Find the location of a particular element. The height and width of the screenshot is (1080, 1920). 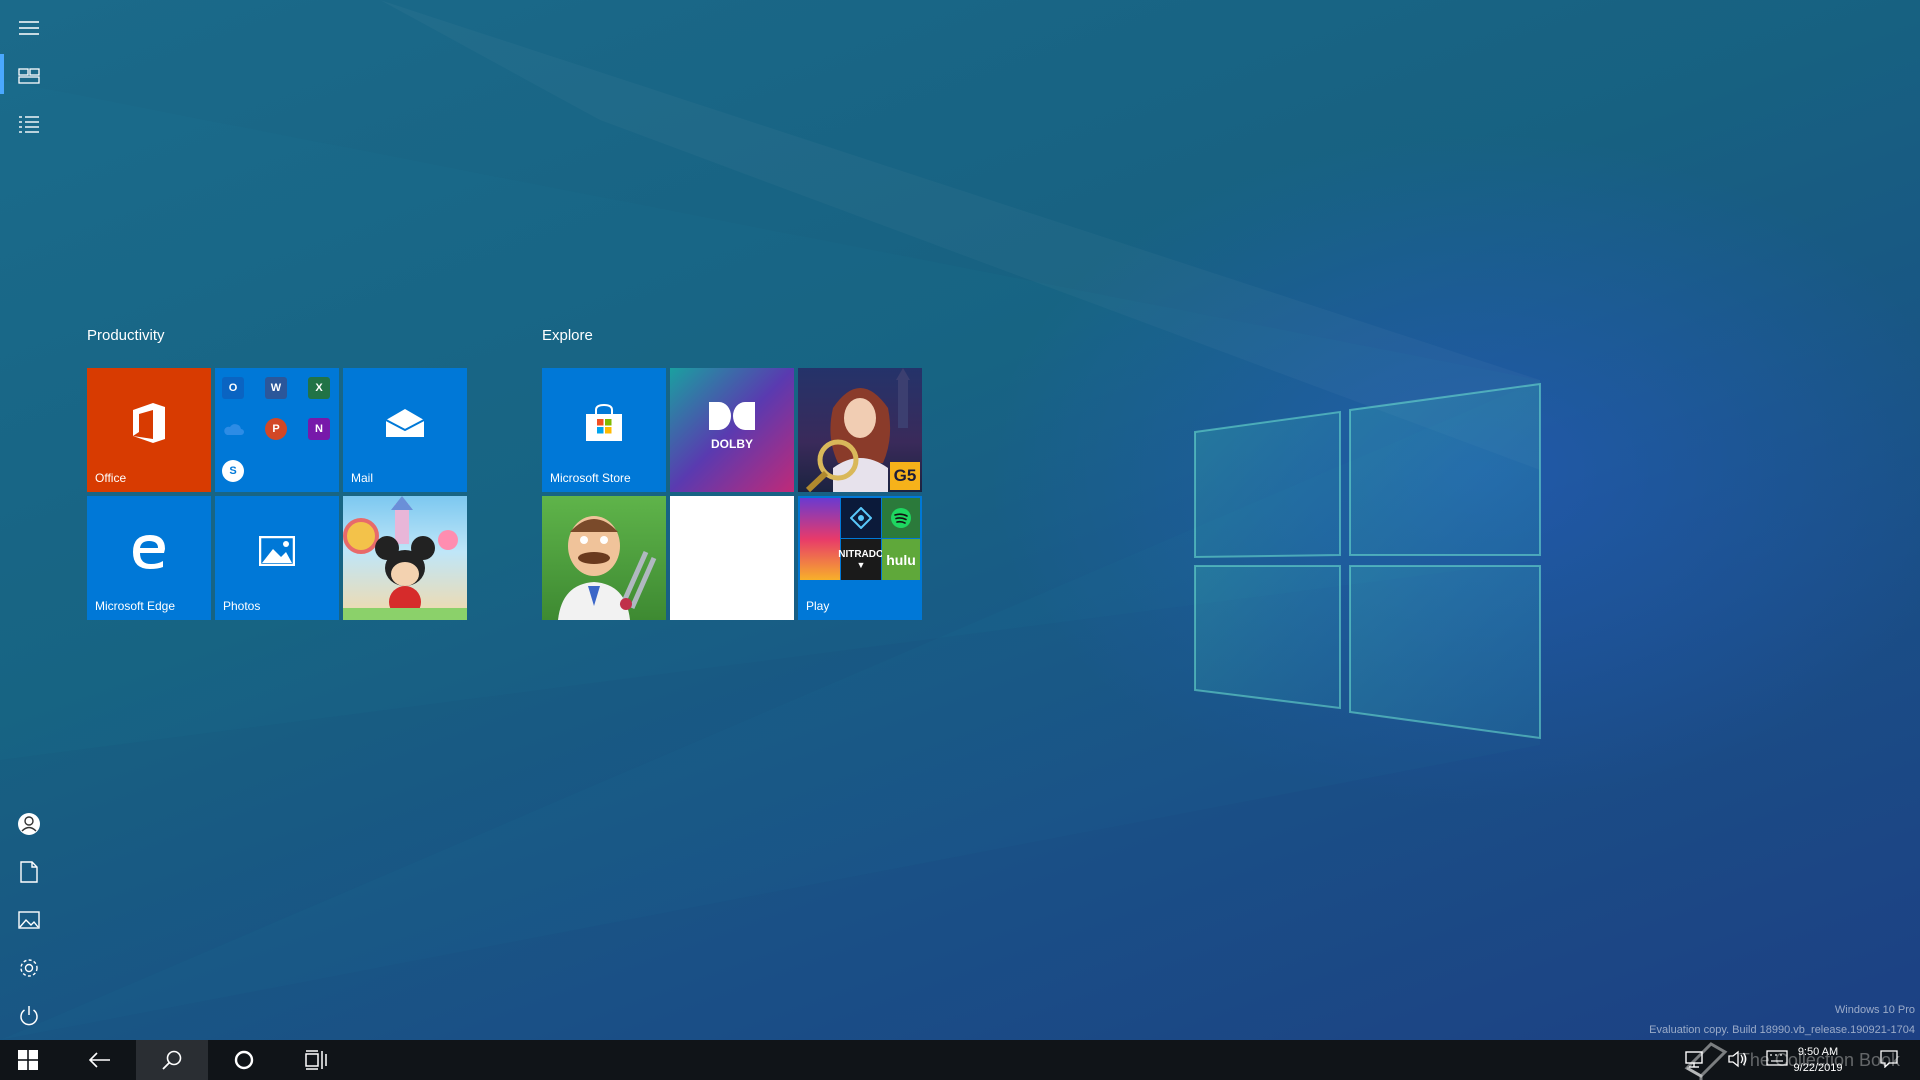

onedrive-icon is located at coordinates (233, 429).